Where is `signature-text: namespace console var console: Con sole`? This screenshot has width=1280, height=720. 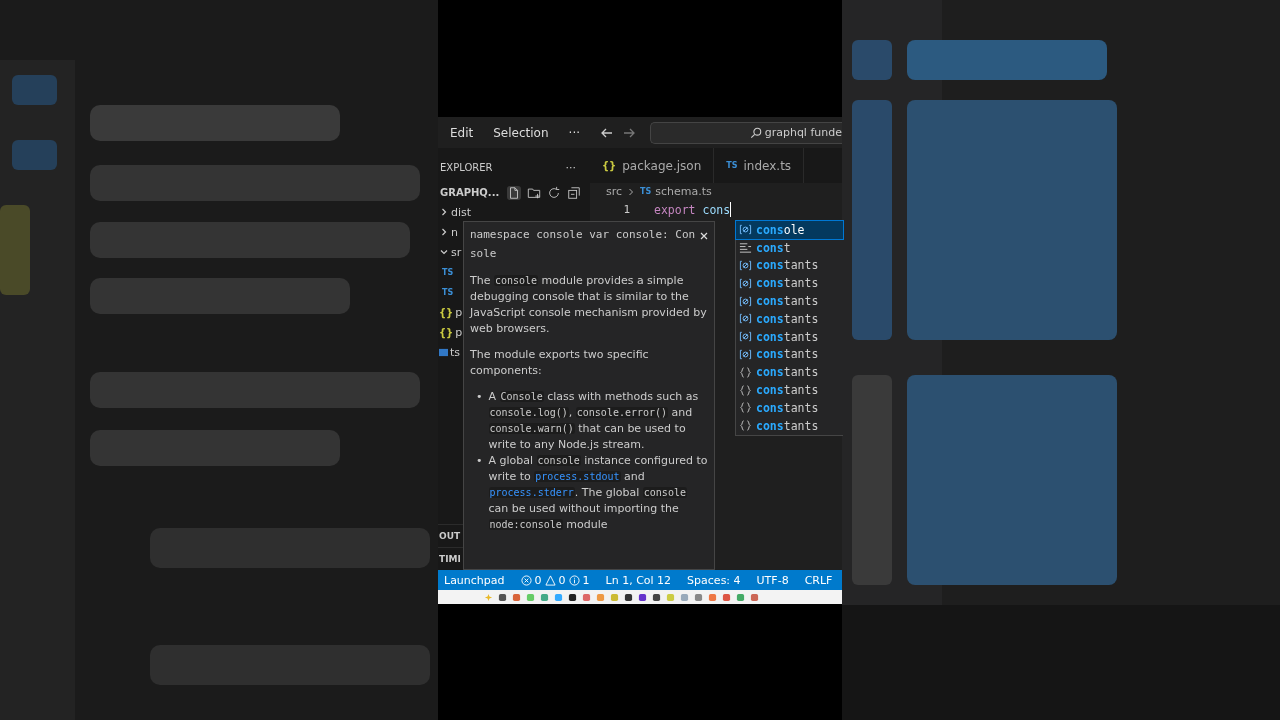 signature-text: namespace console var console: Con sole is located at coordinates (583, 244).